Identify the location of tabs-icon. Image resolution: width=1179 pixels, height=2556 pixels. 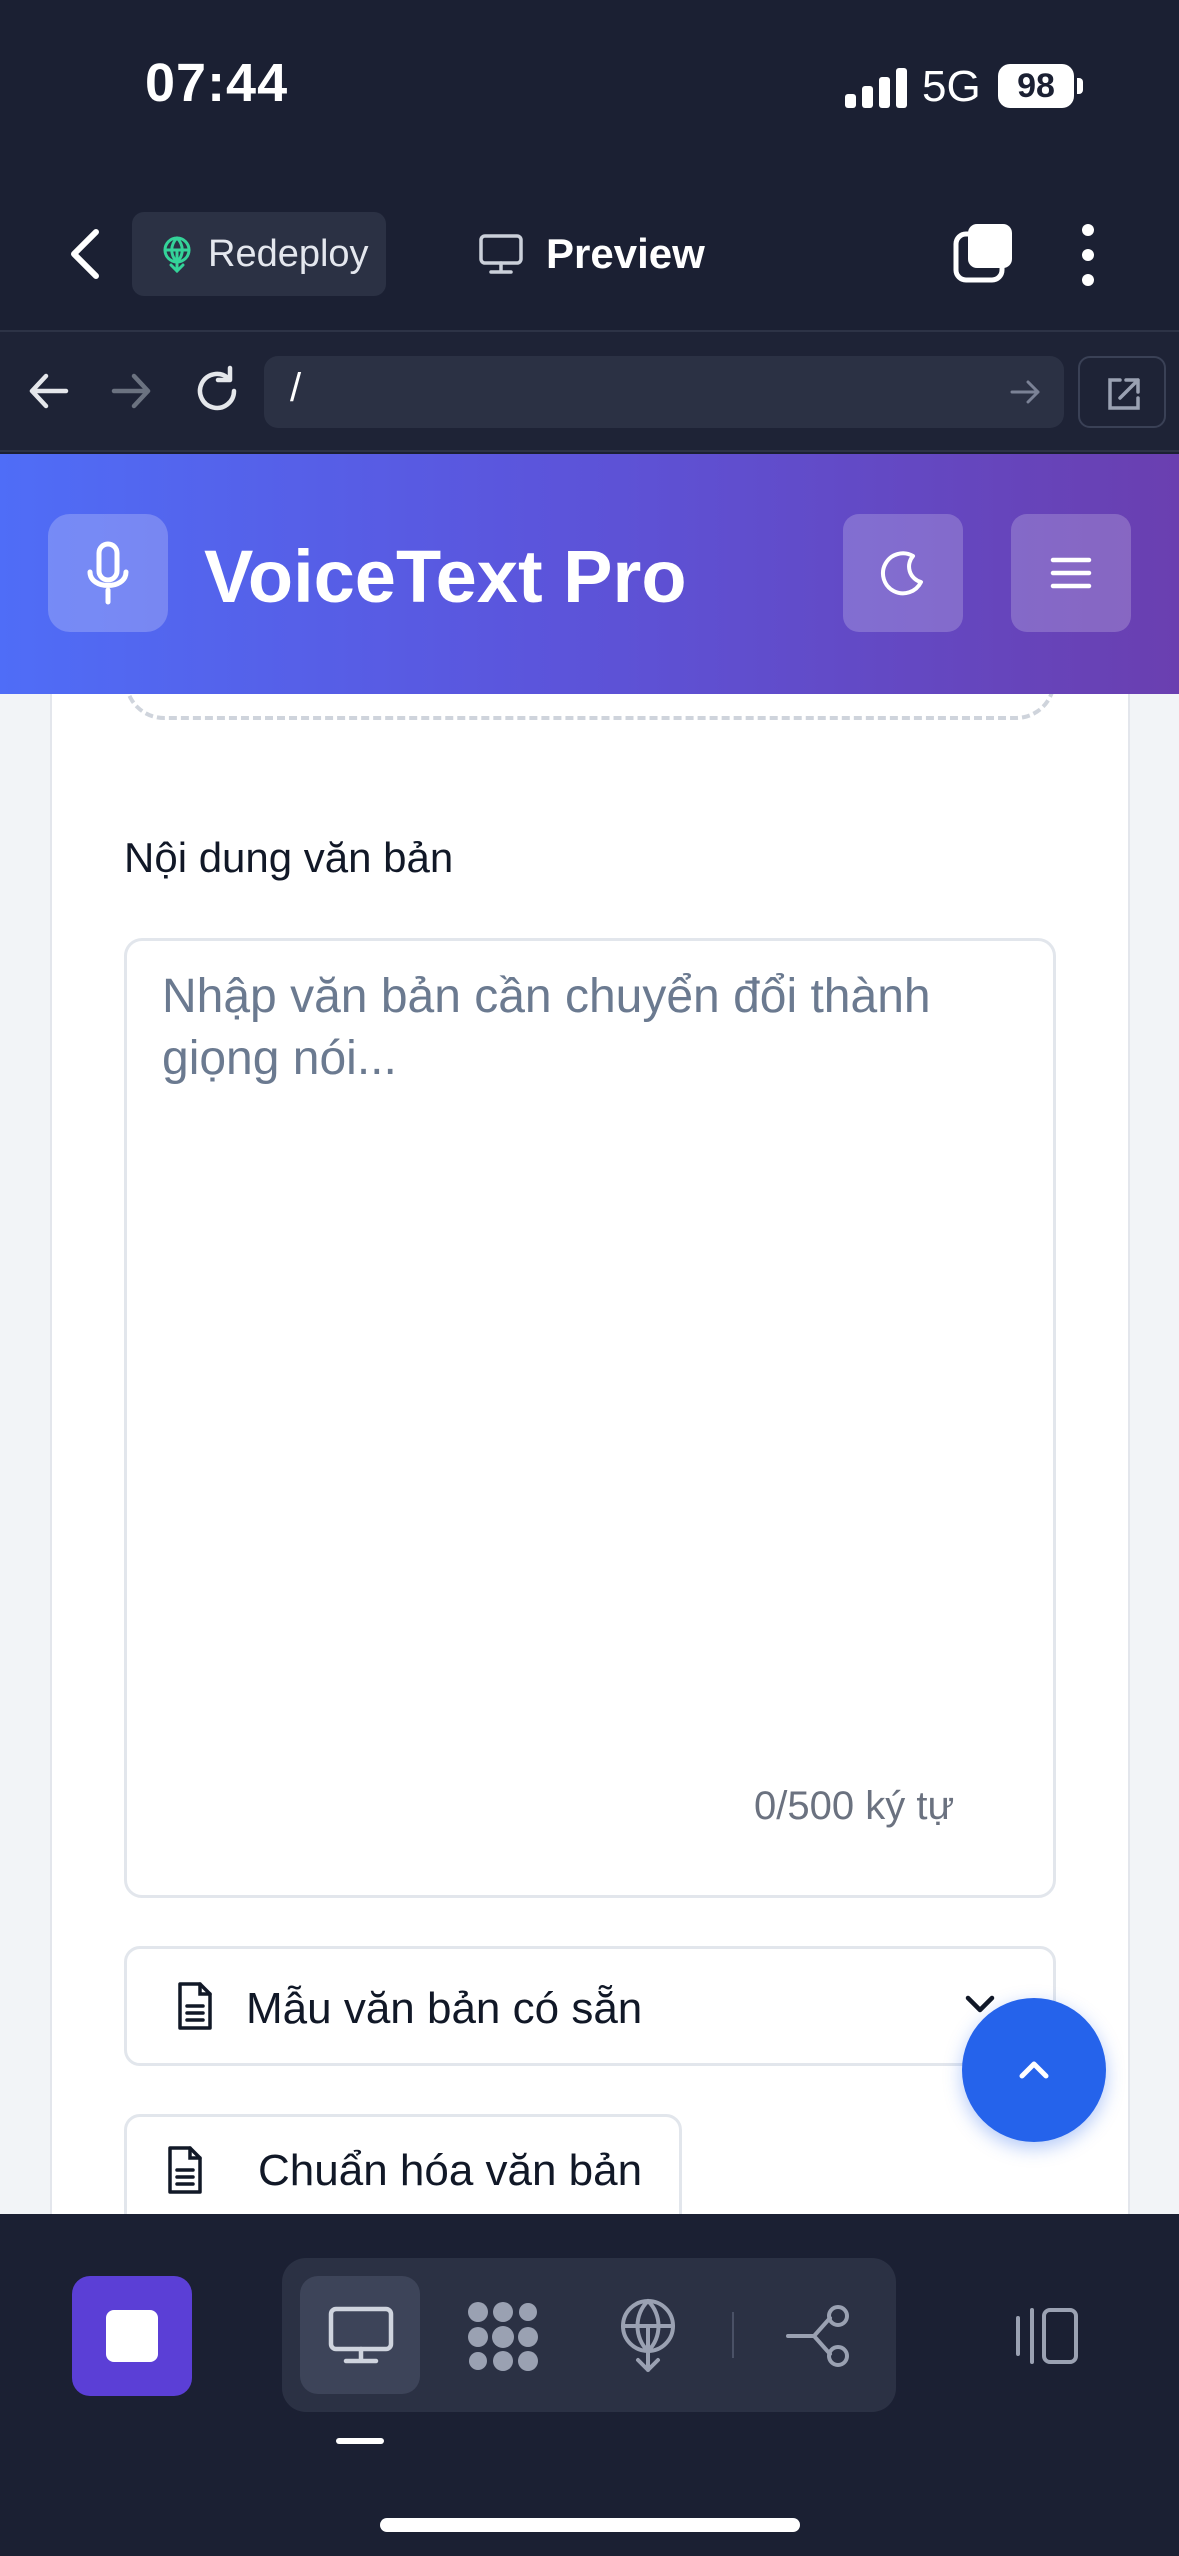
(983, 253).